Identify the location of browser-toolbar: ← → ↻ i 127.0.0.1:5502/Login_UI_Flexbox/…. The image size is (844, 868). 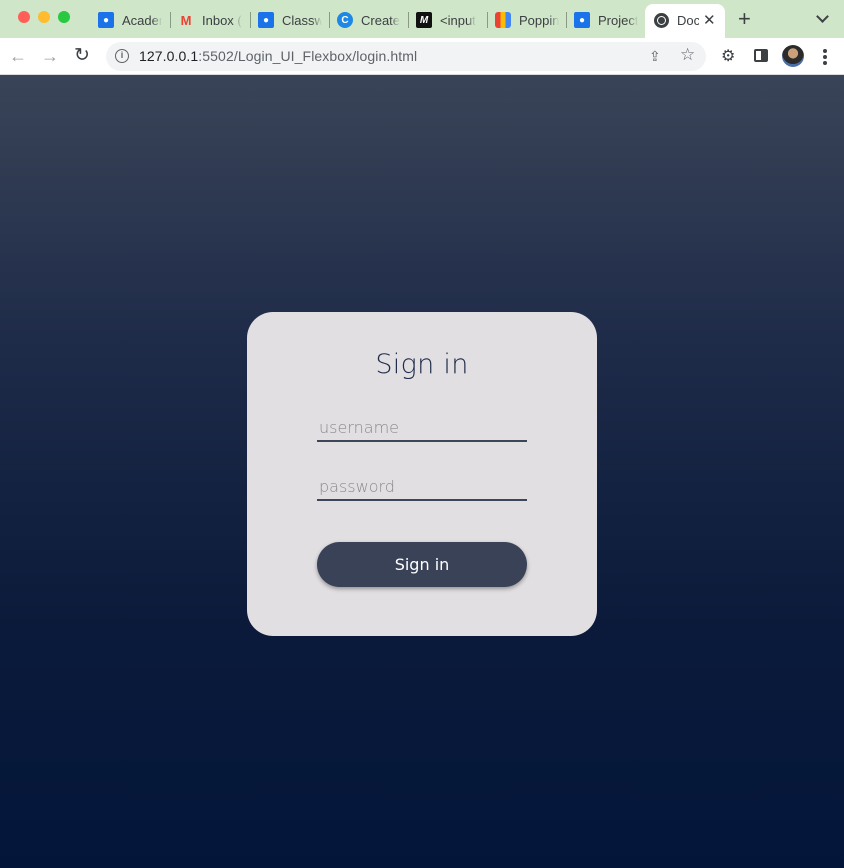
(422, 56).